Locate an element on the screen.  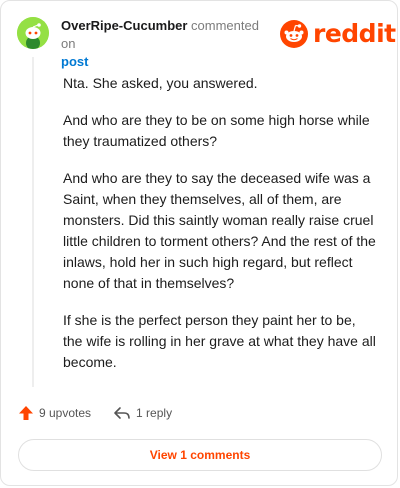
reddit-logo: reddit is located at coordinates (338, 34).